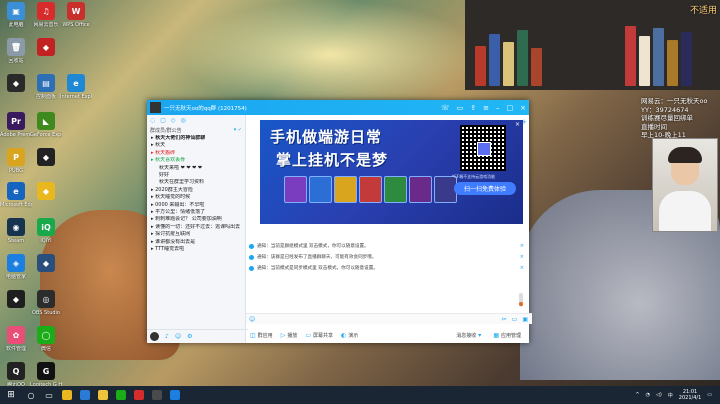 The image size is (720, 404). Describe the element at coordinates (289, 335) in the screenshot. I see `play-button: ▷ 播放` at that location.